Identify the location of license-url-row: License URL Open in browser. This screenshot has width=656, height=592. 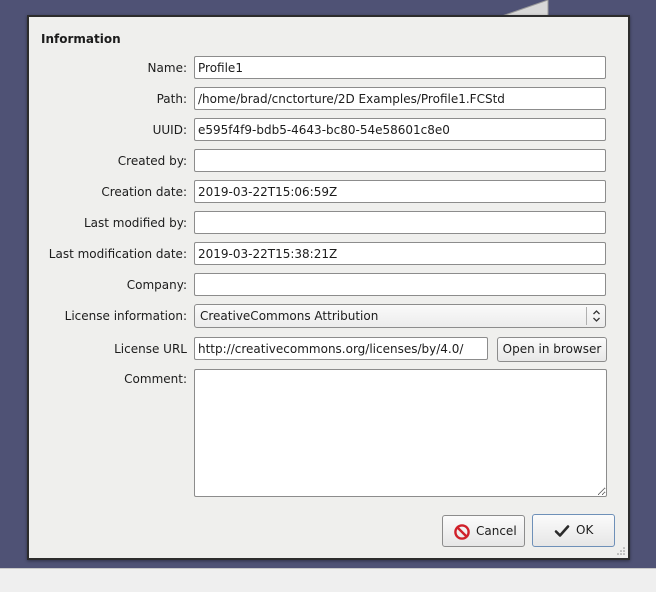
(328, 349).